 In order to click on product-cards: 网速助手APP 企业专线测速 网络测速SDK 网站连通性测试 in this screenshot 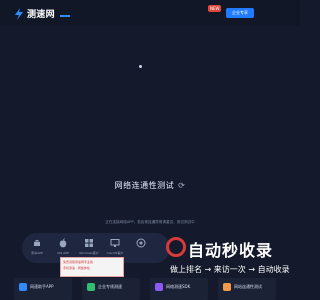, I will do `click(150, 289)`.